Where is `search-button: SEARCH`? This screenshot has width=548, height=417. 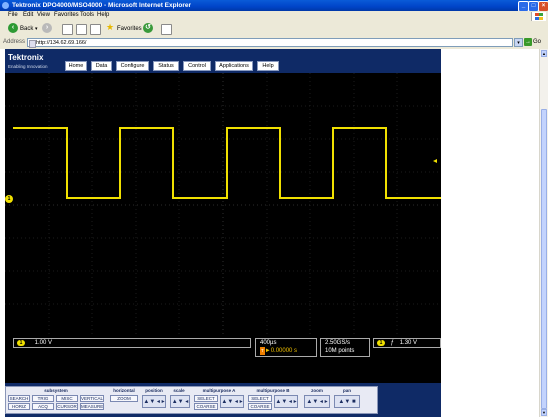
search-button: SEARCH is located at coordinates (19, 398).